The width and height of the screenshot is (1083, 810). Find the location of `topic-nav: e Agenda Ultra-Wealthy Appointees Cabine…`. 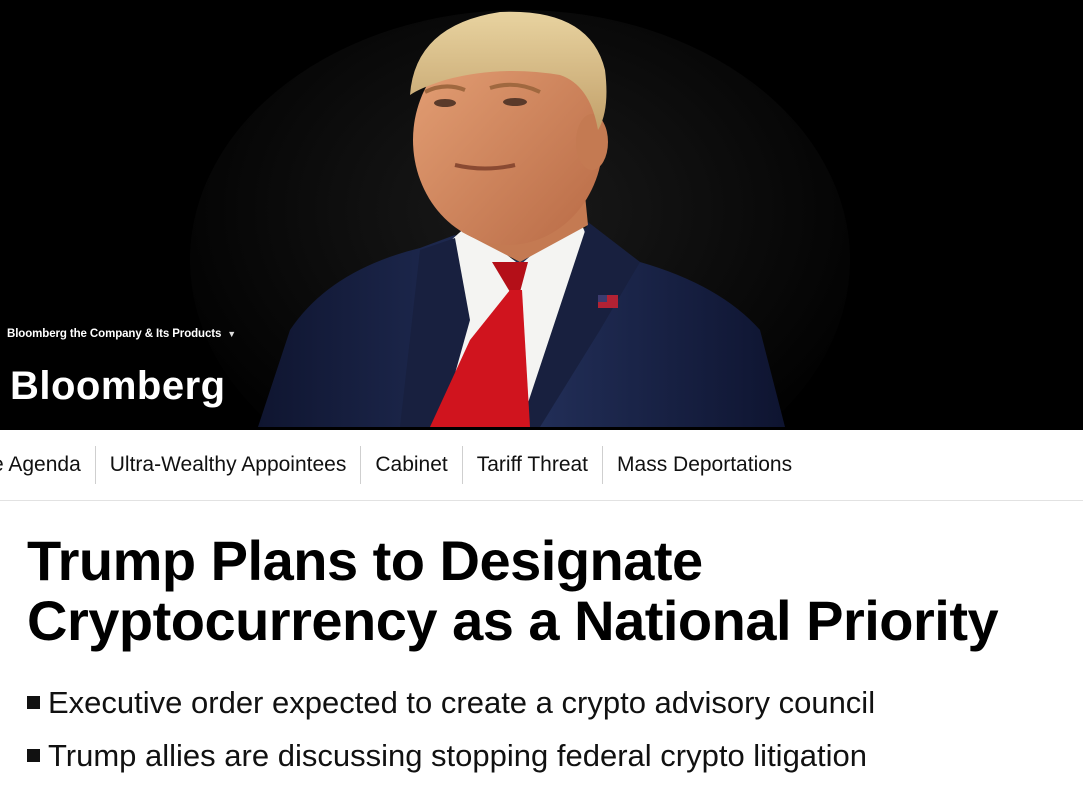

topic-nav: e Agenda Ultra-Wealthy Appointees Cabine… is located at coordinates (403, 465).